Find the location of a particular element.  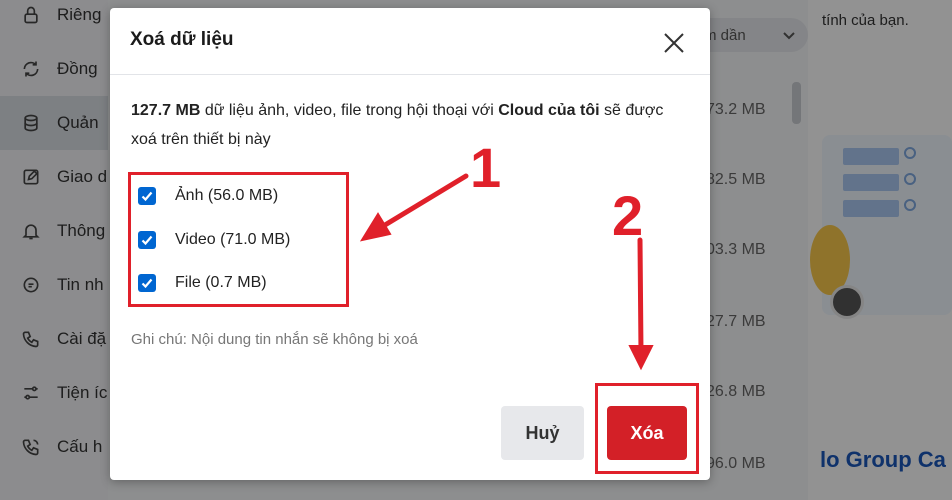

dialog-divider is located at coordinates (410, 74).